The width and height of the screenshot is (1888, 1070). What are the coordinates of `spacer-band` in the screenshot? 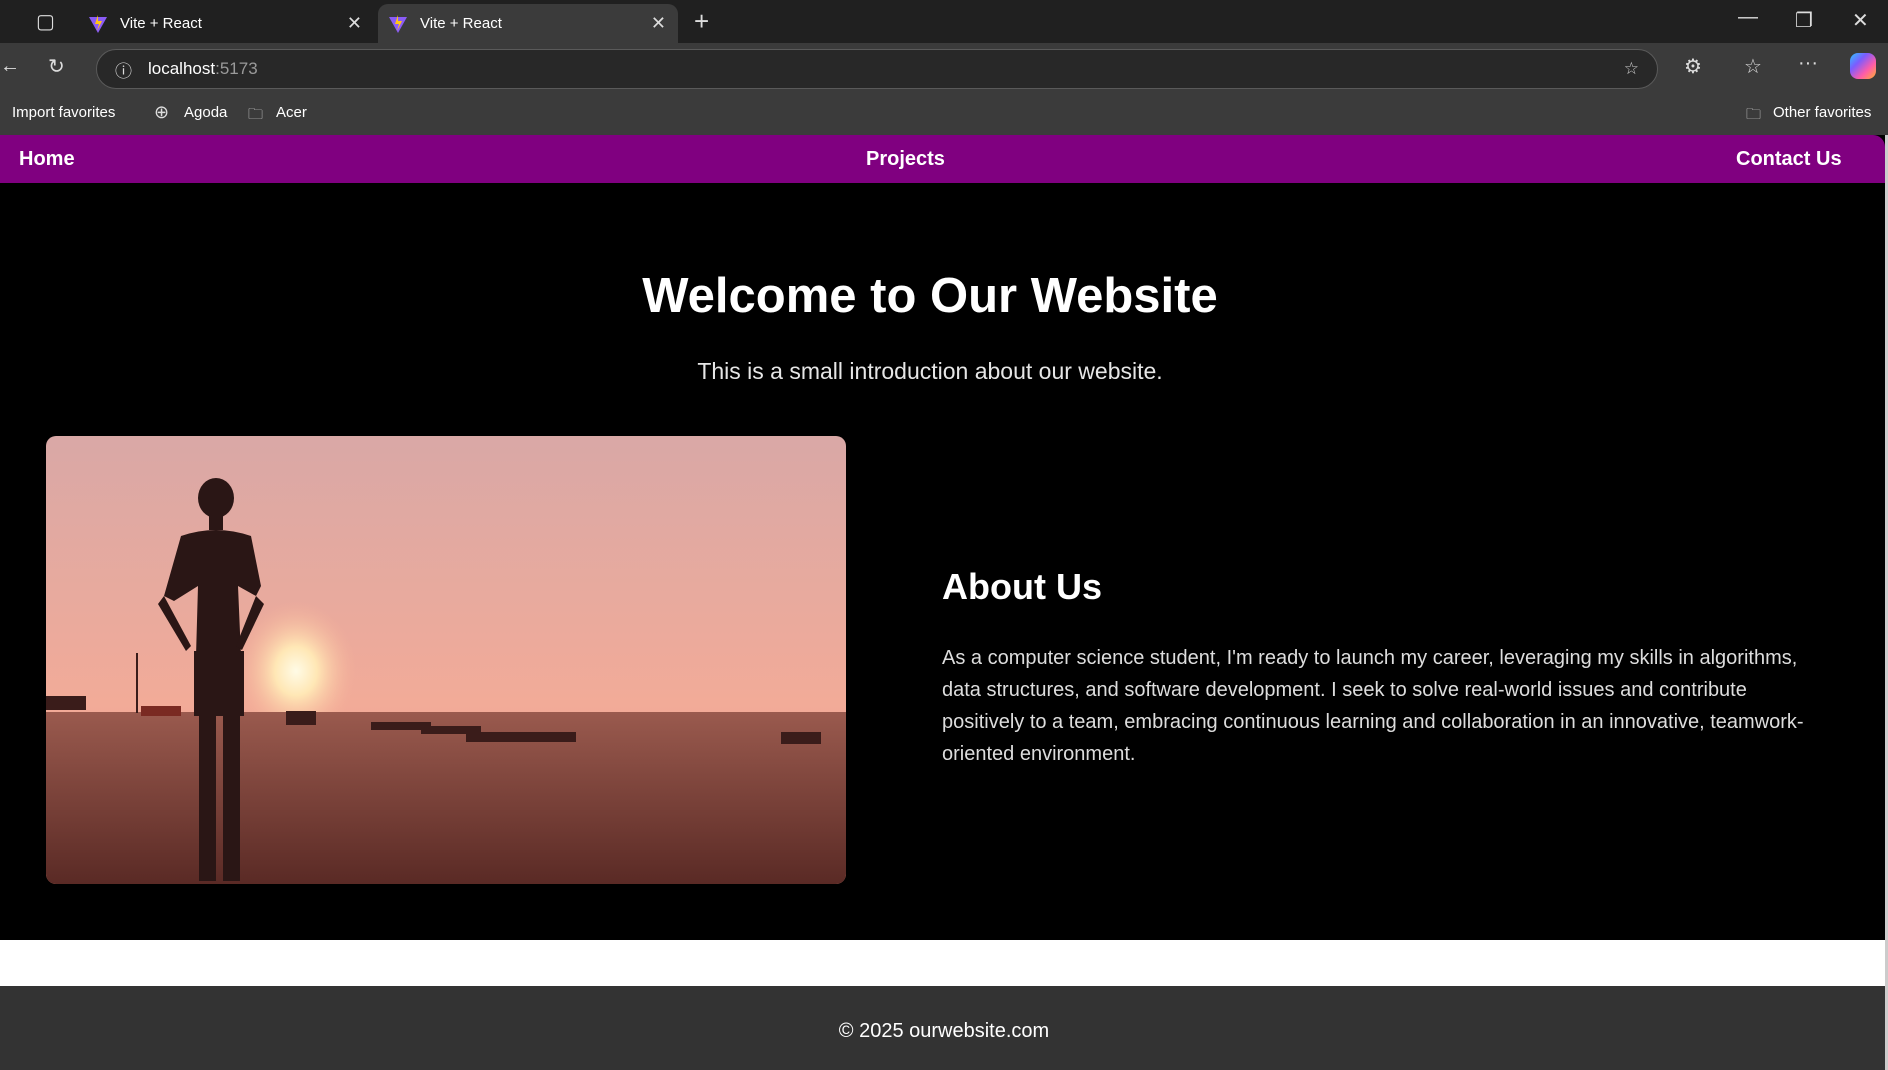 It's located at (942, 963).